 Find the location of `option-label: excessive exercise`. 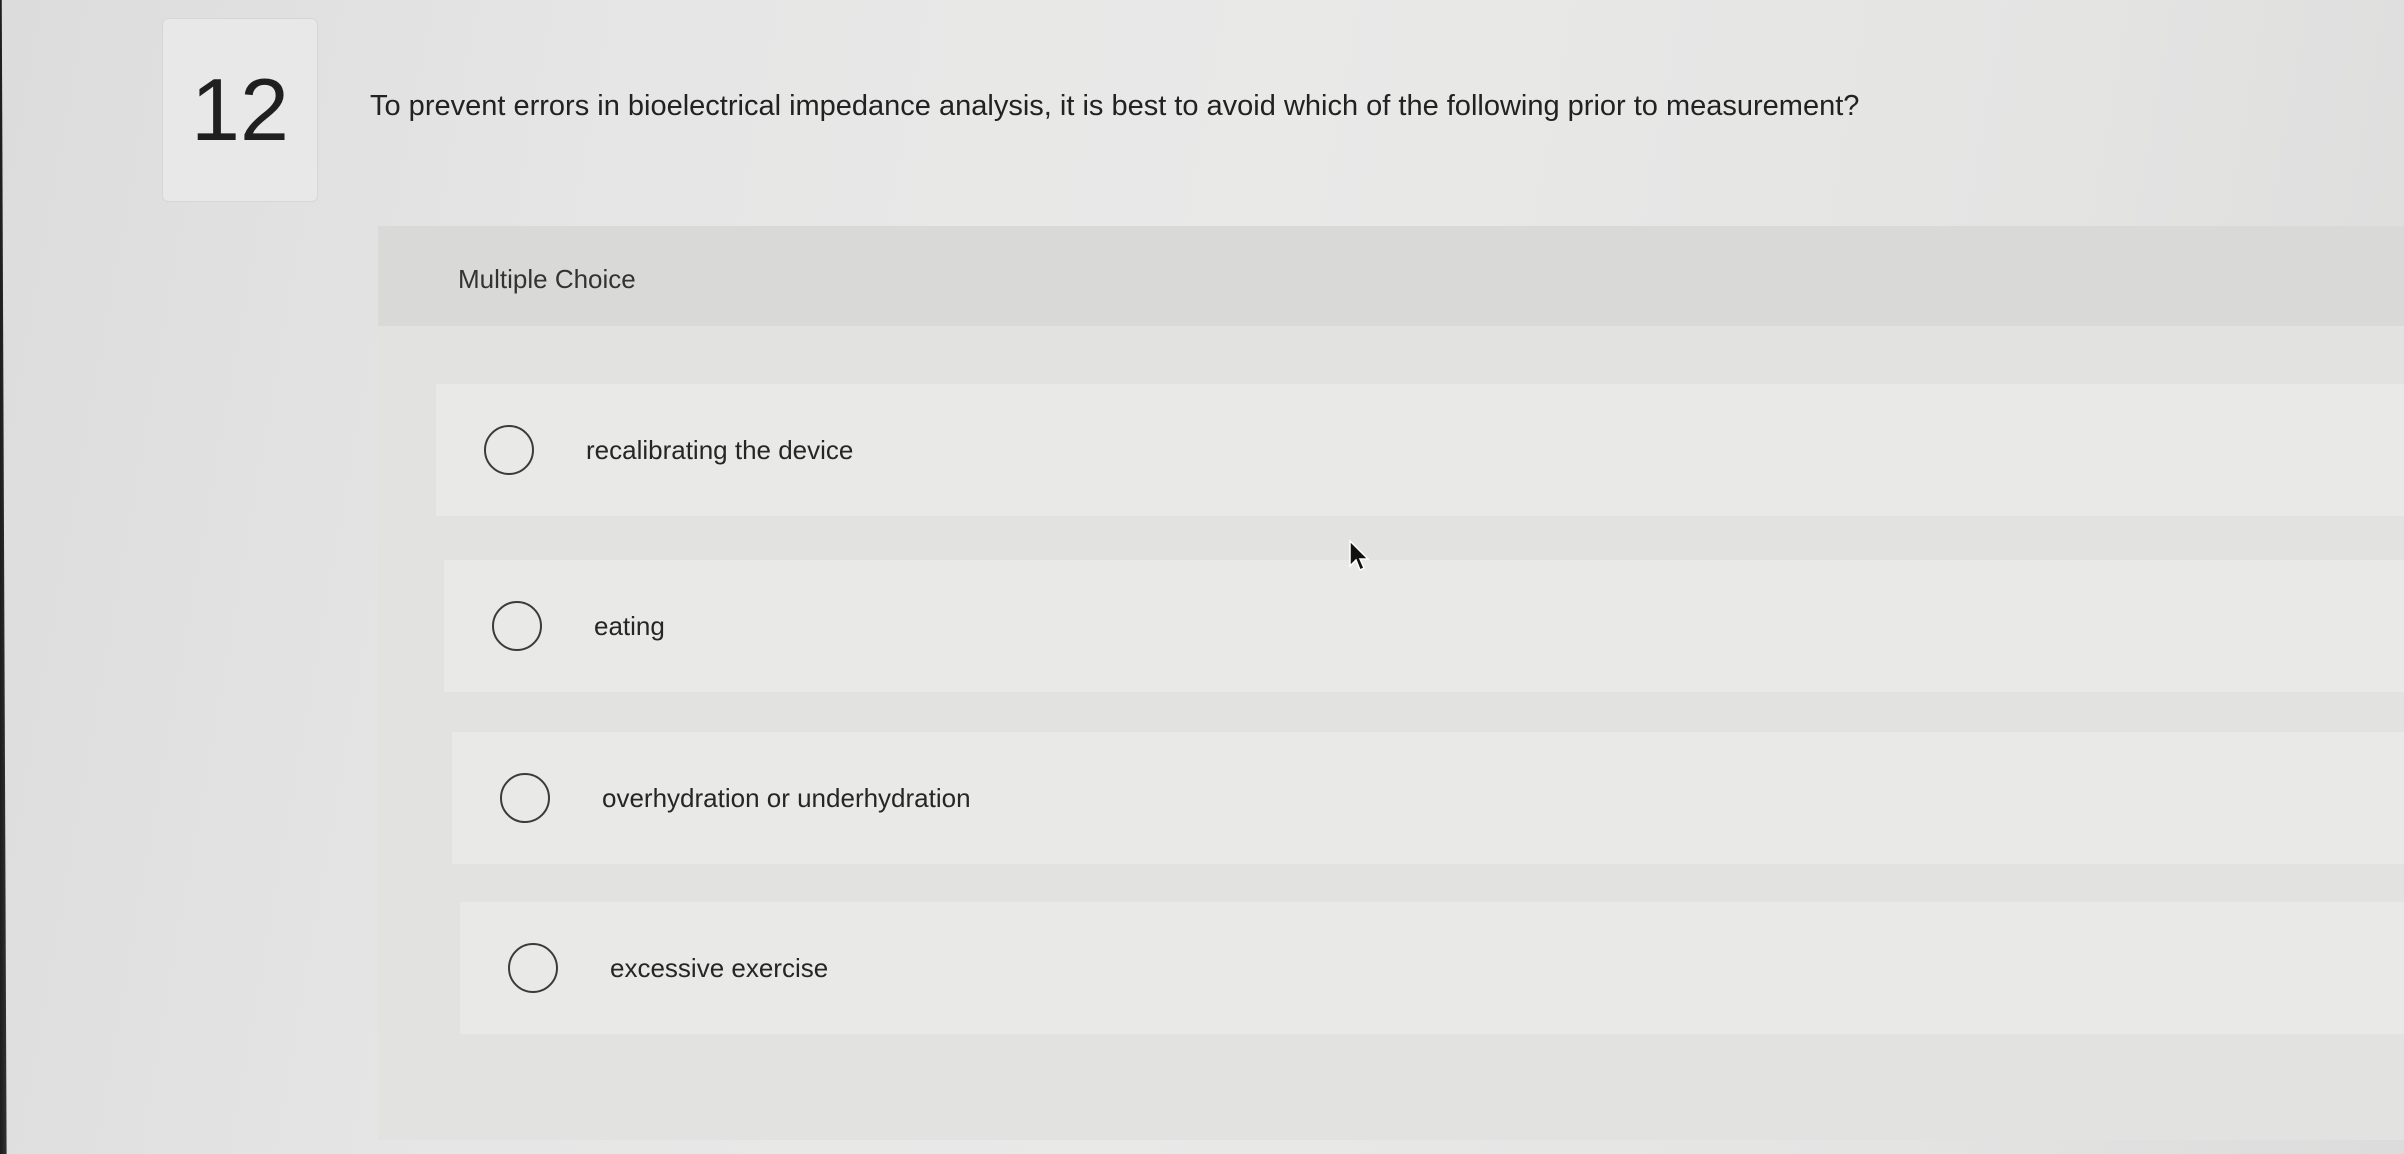

option-label: excessive exercise is located at coordinates (719, 967).